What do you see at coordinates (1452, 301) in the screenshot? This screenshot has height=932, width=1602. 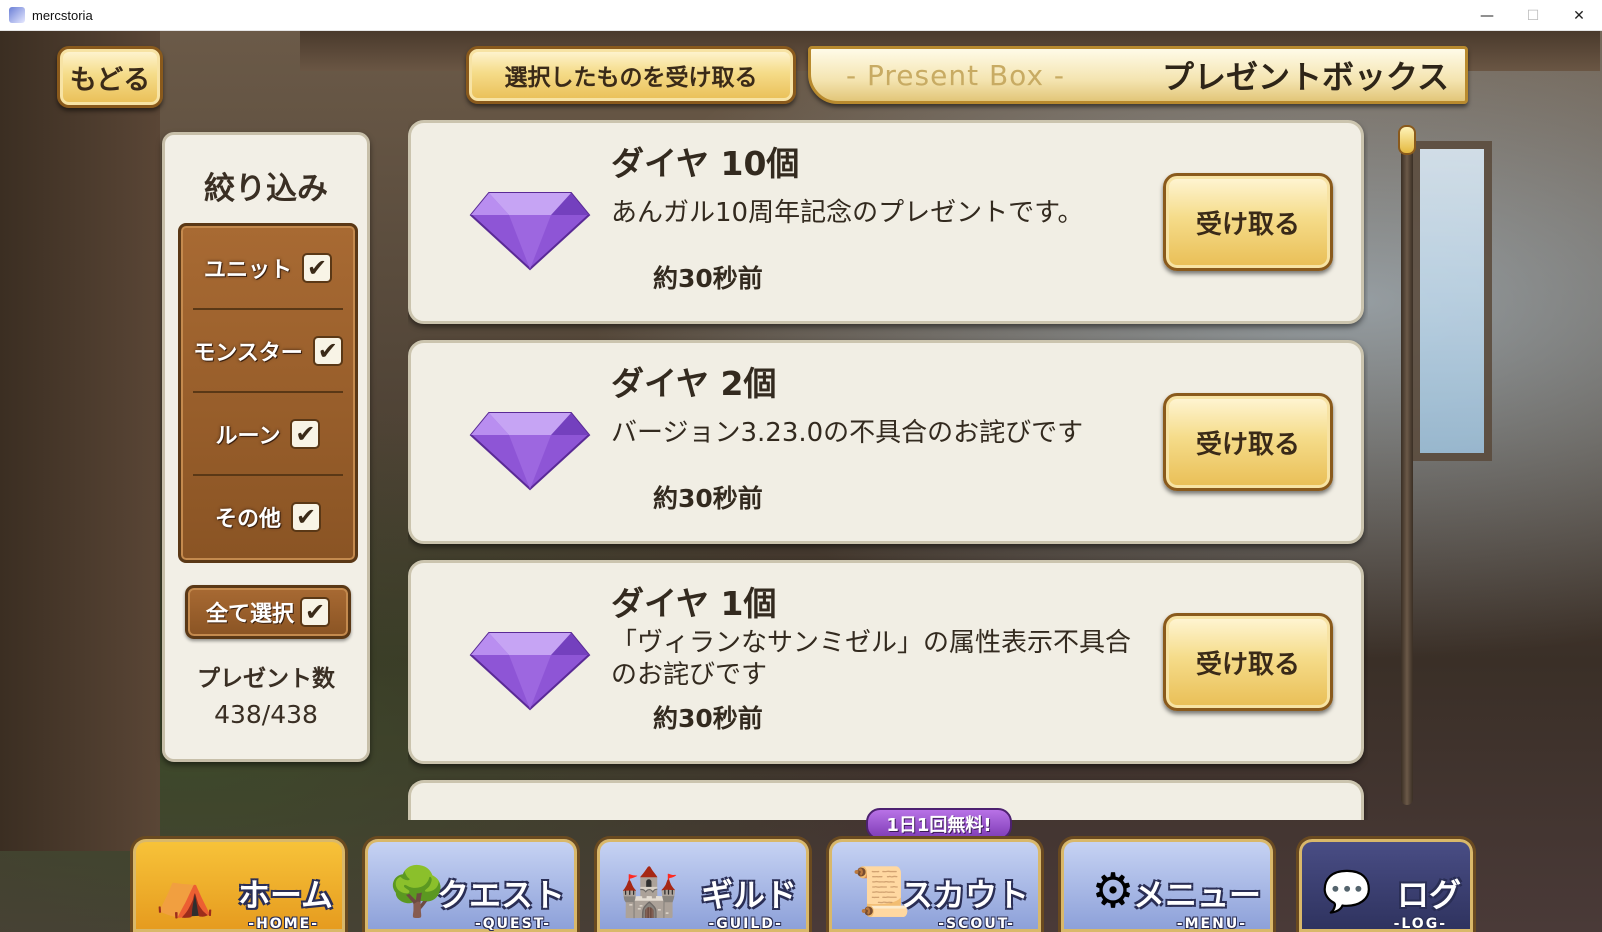 I see `background-window` at bounding box center [1452, 301].